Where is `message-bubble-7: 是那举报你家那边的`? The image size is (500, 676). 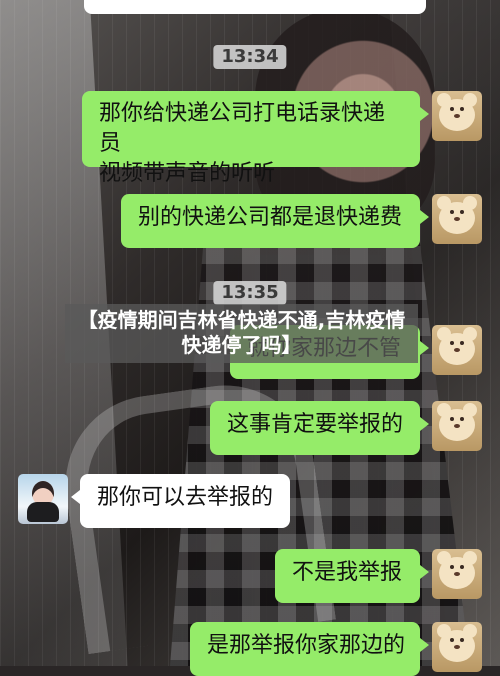 message-bubble-7: 是那举报你家那边的 is located at coordinates (309, 649).